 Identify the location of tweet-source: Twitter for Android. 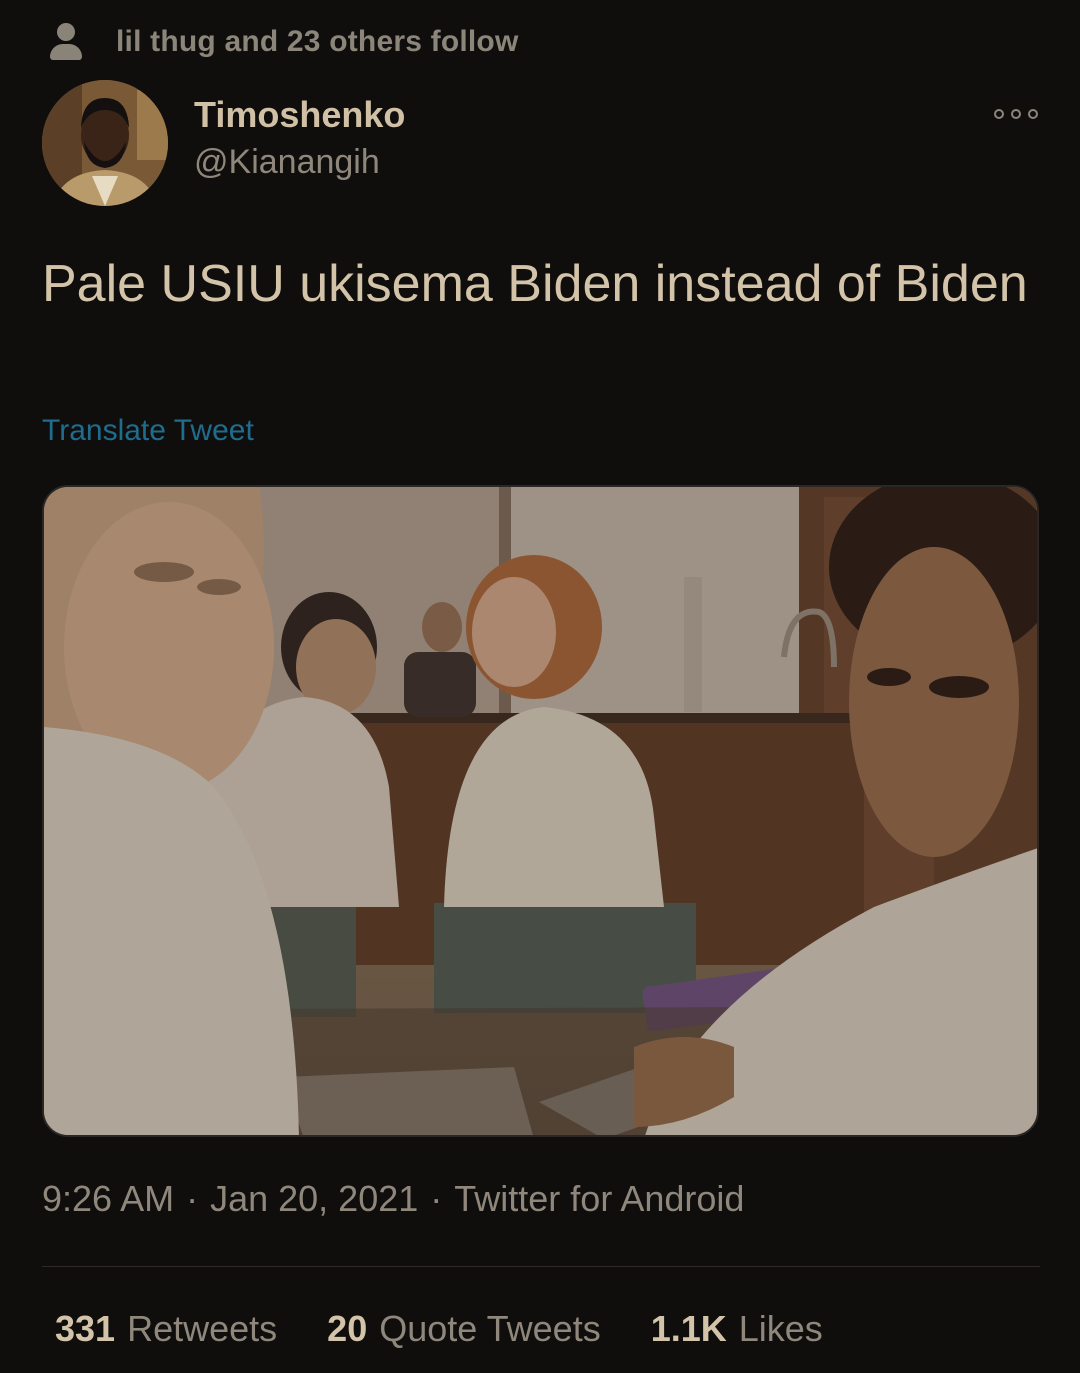
(599, 1198).